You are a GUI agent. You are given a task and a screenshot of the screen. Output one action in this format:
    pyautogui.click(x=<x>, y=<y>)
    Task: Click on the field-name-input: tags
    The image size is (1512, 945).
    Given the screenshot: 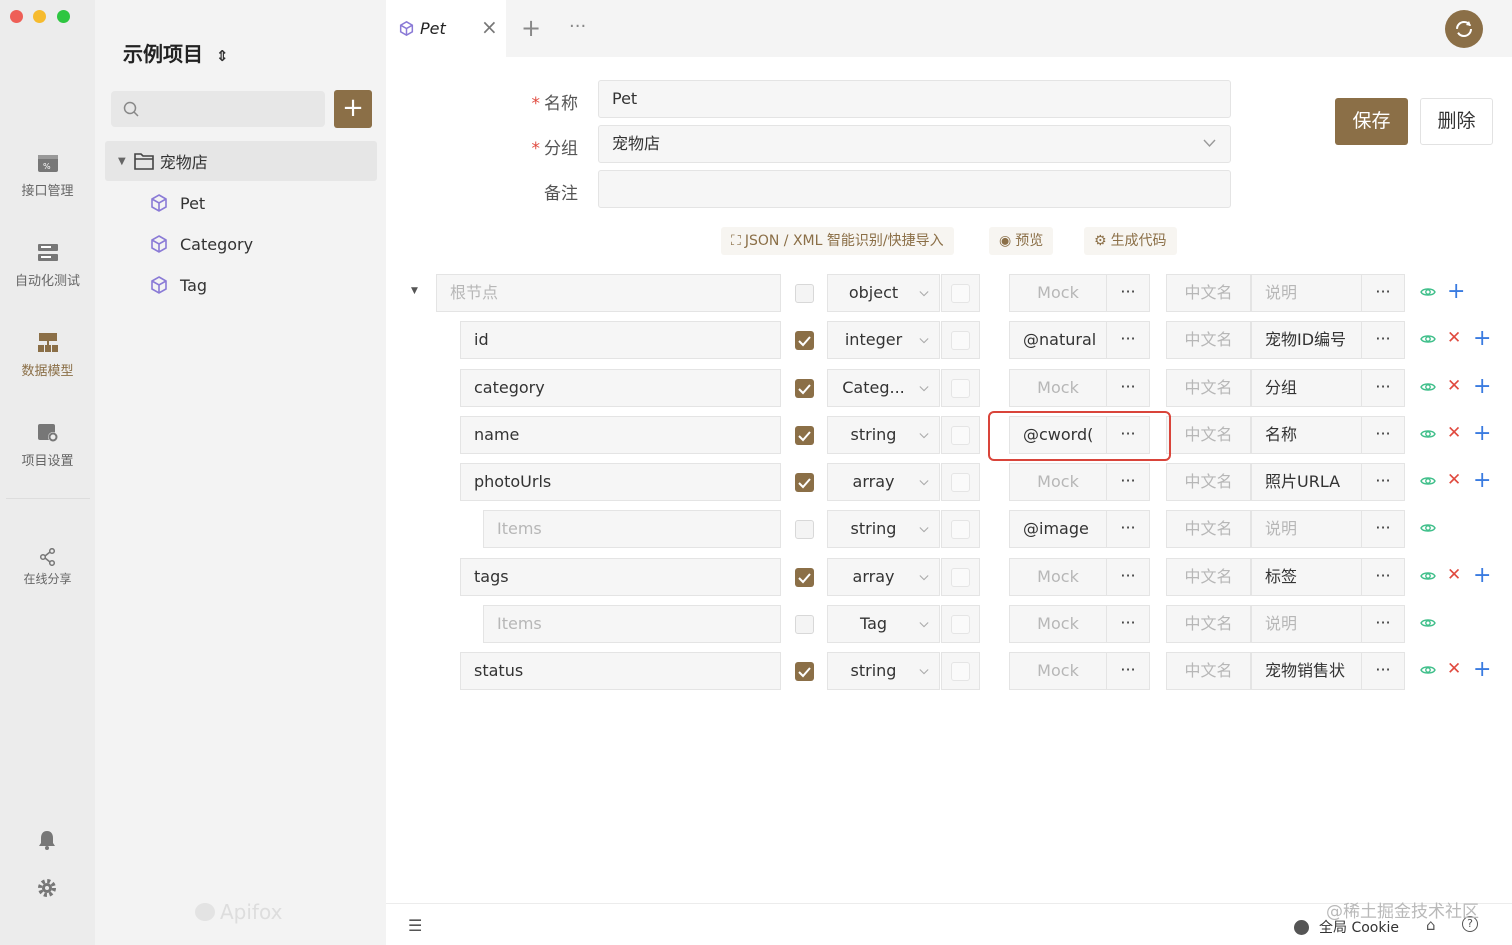 What is the action you would take?
    pyautogui.click(x=620, y=577)
    